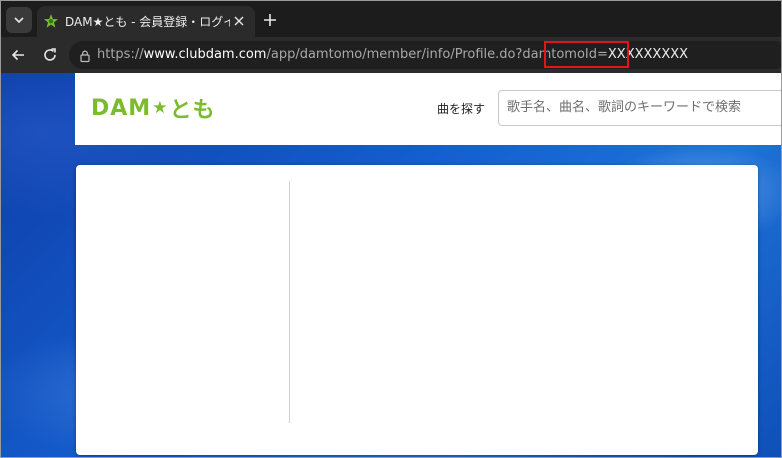 Image resolution: width=782 pixels, height=458 pixels. Describe the element at coordinates (461, 109) in the screenshot. I see `search-label: 曲を探す` at that location.